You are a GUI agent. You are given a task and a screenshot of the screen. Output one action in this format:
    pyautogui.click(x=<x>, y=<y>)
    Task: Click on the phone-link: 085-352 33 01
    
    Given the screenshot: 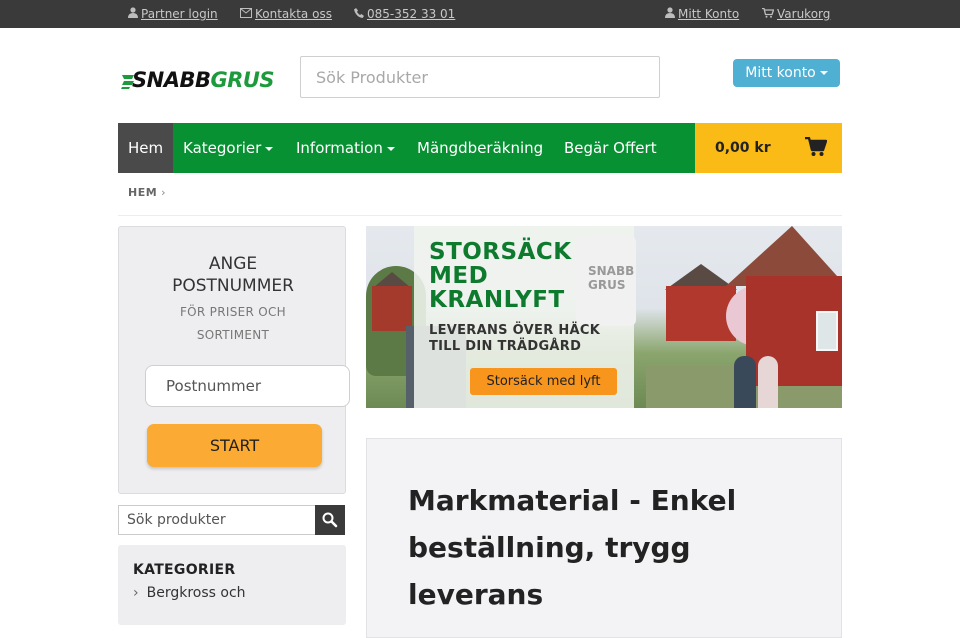 What is the action you would take?
    pyautogui.click(x=404, y=14)
    